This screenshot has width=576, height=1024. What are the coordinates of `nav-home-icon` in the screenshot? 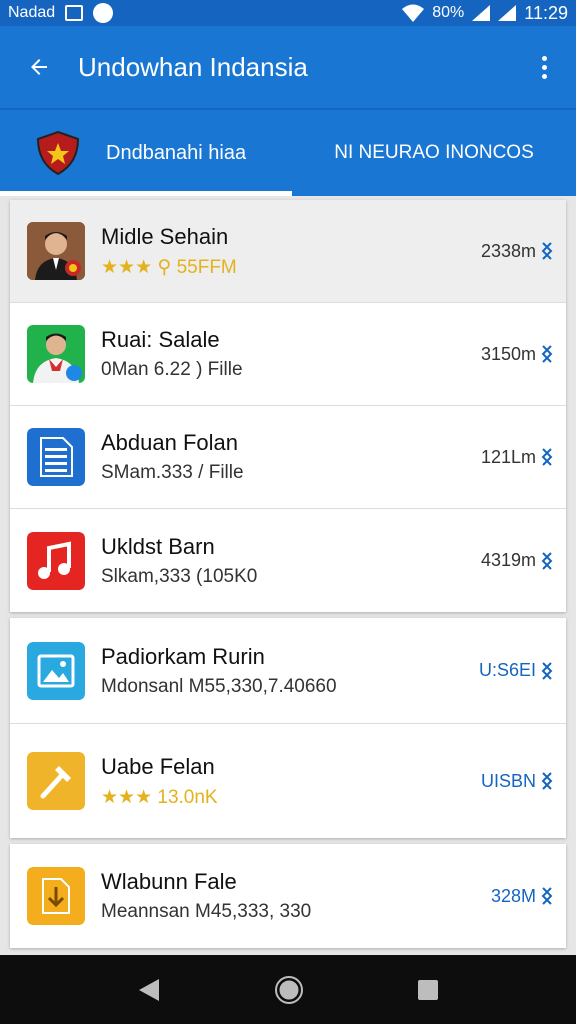 It's located at (289, 989).